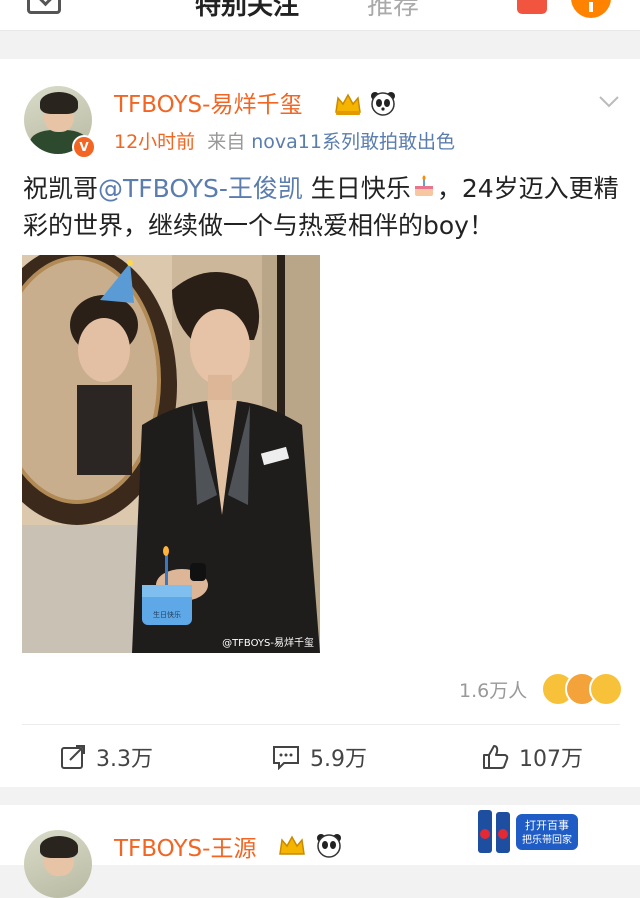  Describe the element at coordinates (547, 839) in the screenshot. I see `ad-line-2: 把乐带回家` at that location.